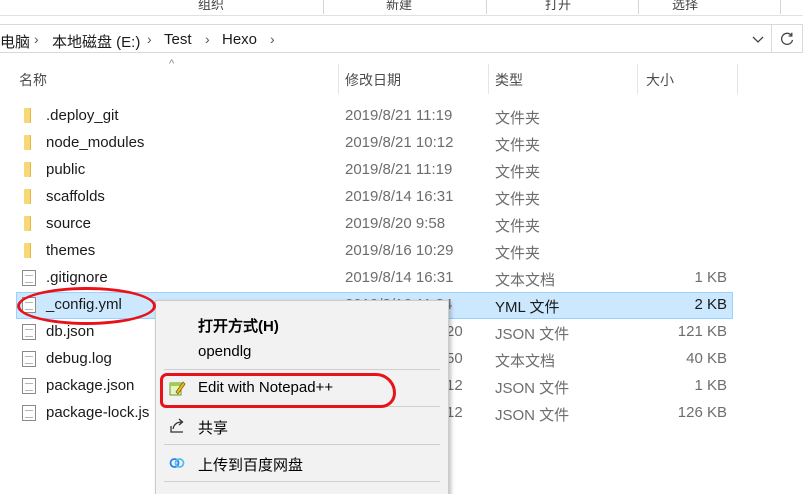  What do you see at coordinates (399, 6) in the screenshot?
I see `ribbon-group-new: 新建` at bounding box center [399, 6].